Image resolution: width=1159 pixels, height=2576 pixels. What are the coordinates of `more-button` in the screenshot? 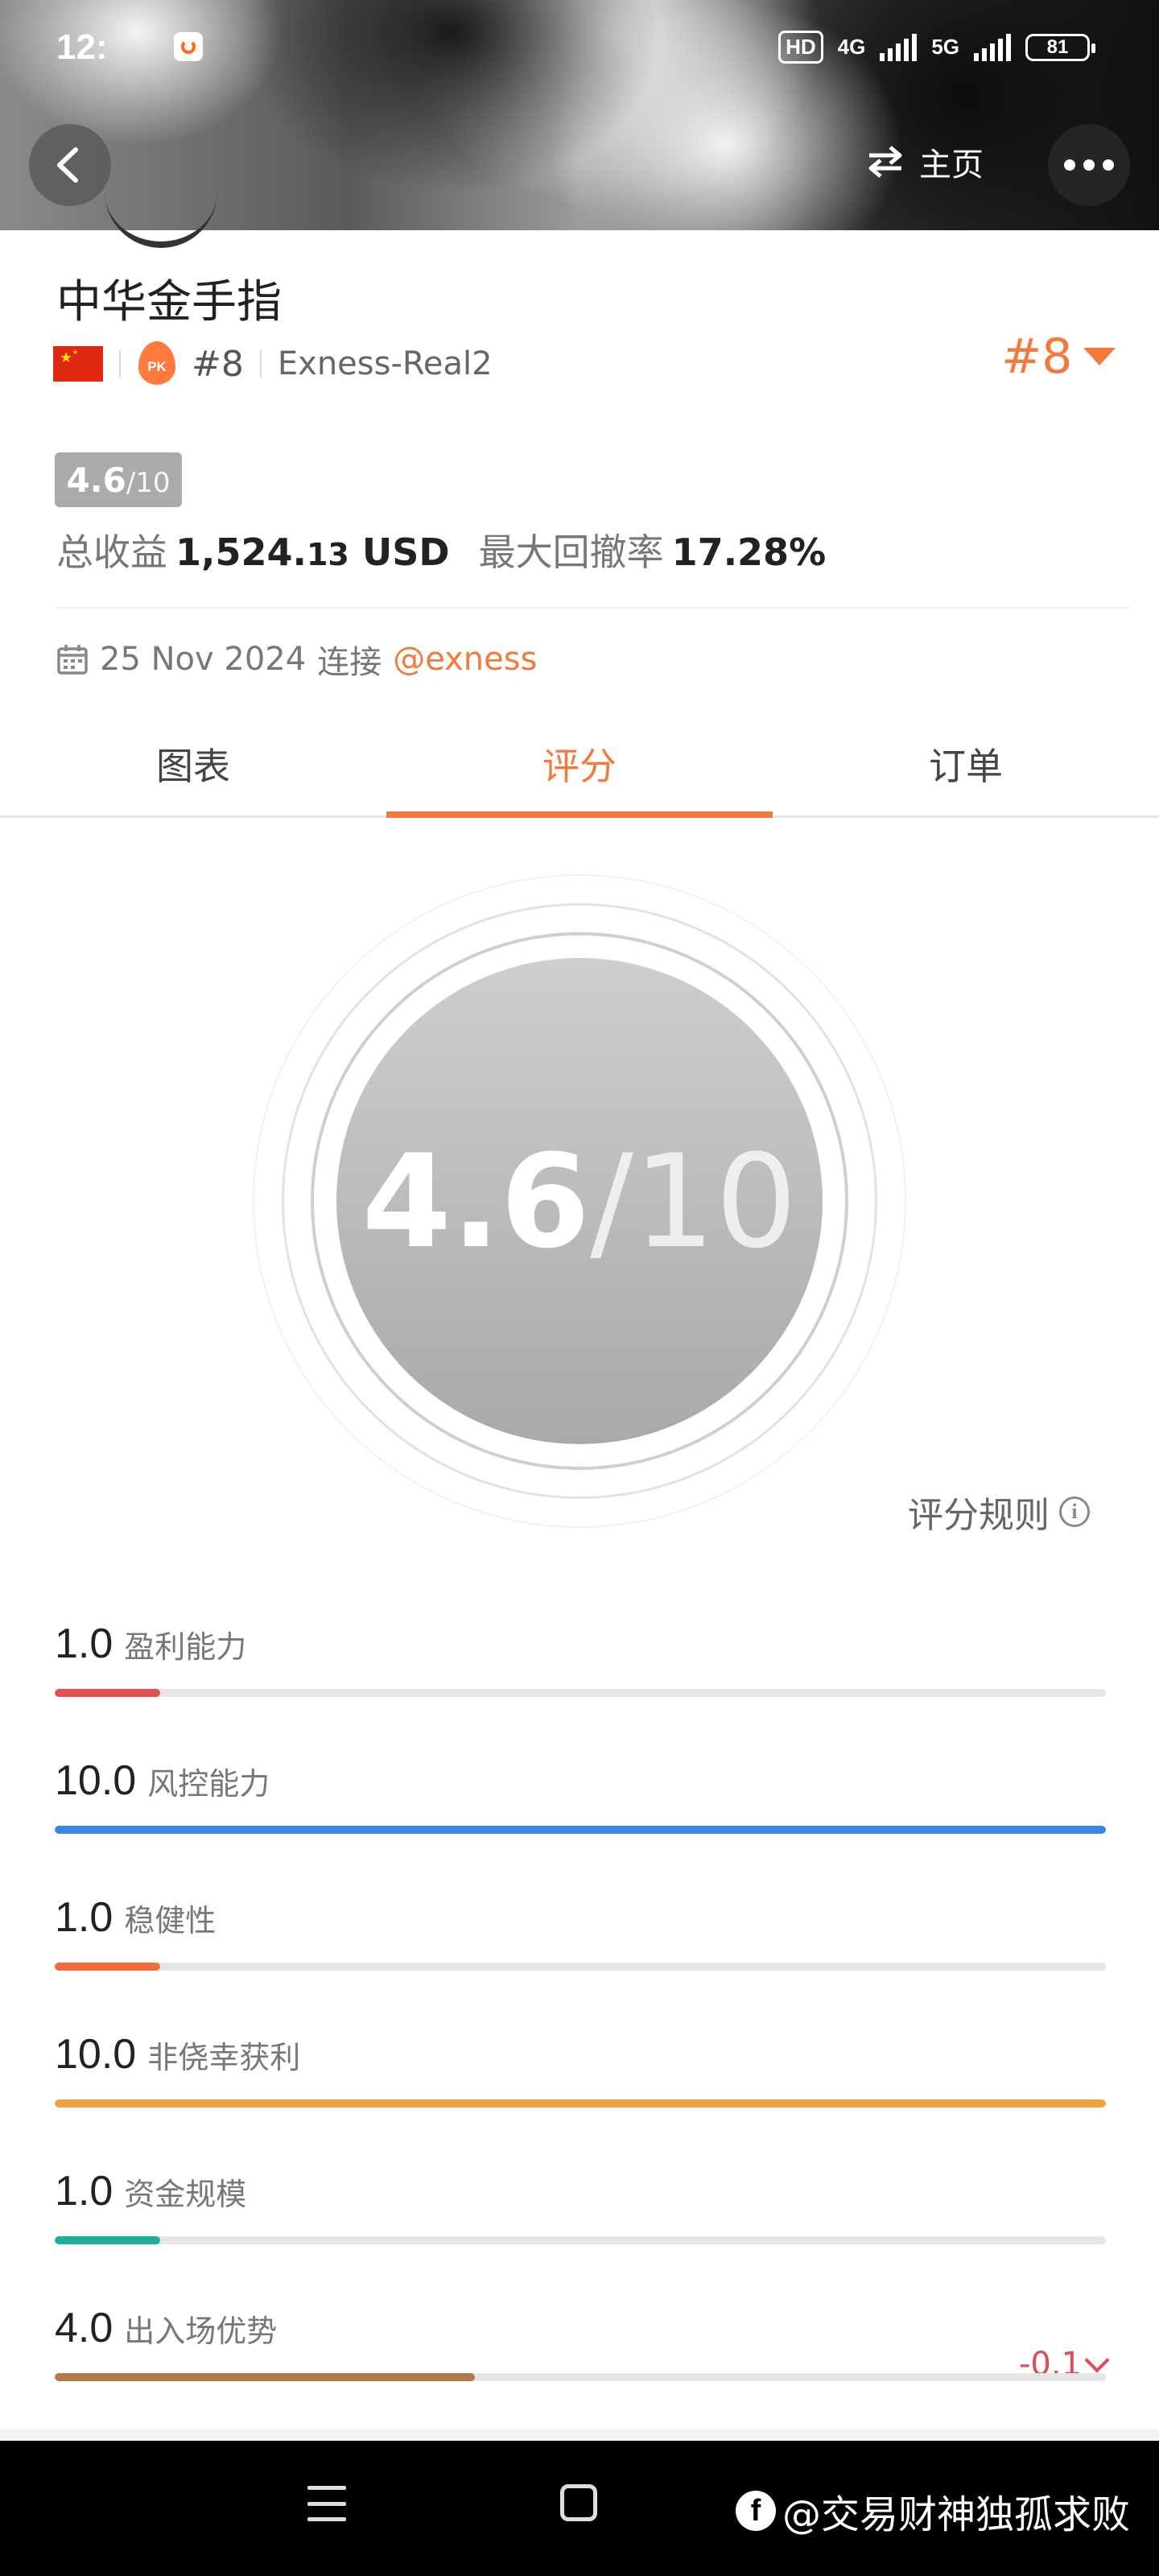 It's located at (1089, 165).